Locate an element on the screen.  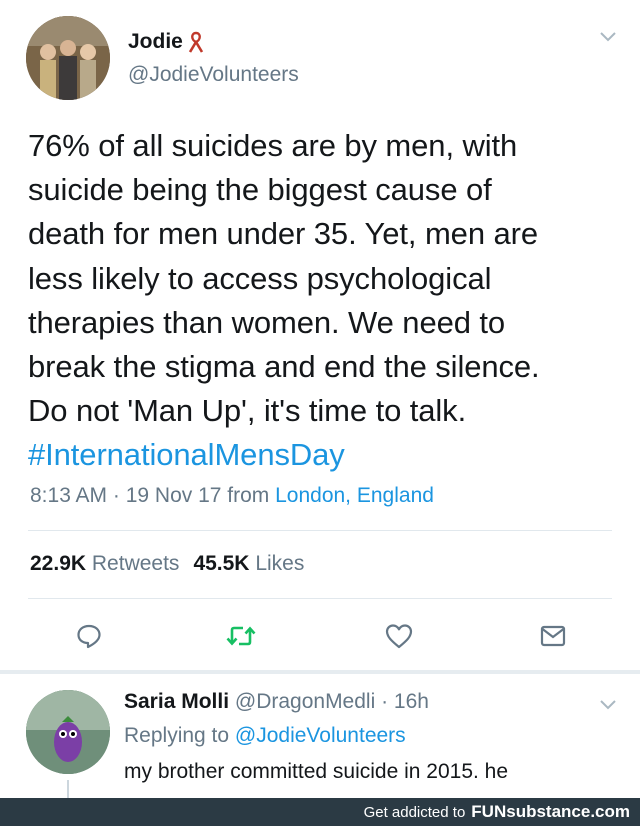
tweet-text-line: 76% of all suicides are by men, with is located at coordinates (273, 145).